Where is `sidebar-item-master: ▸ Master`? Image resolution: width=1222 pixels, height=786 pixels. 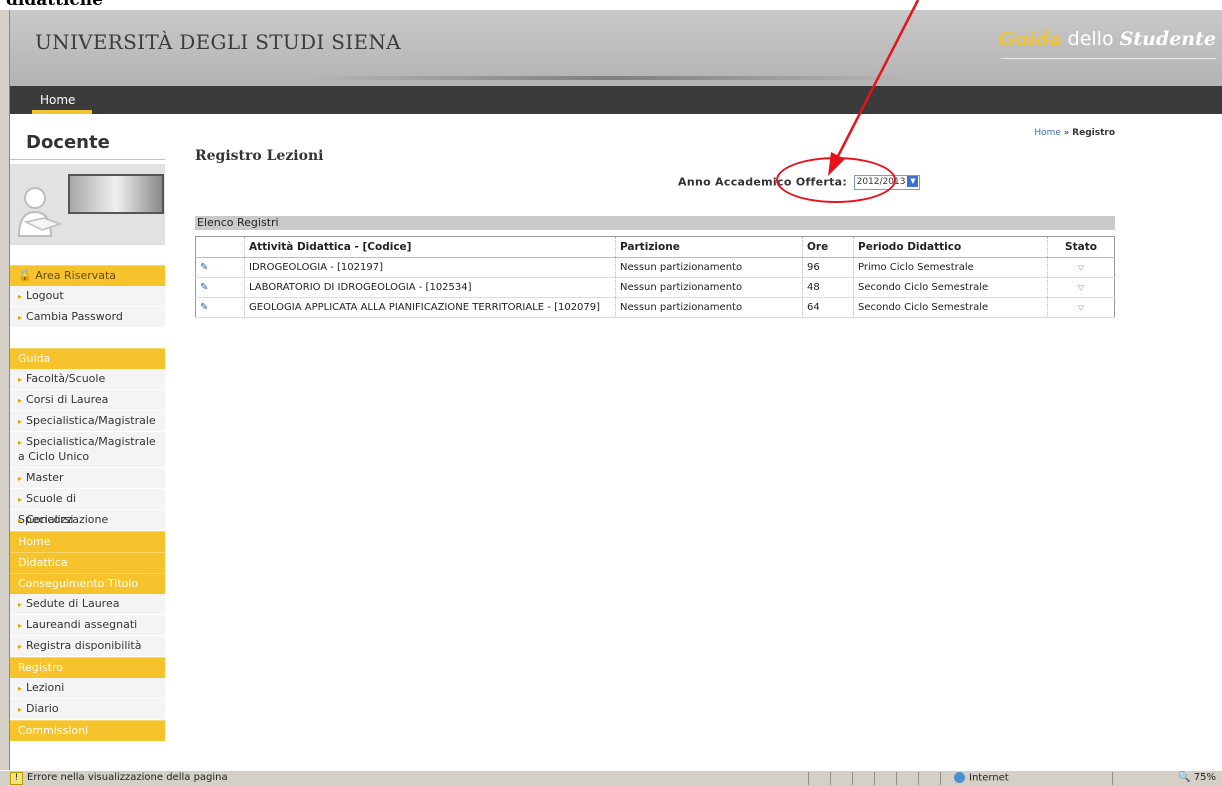 sidebar-item-master: ▸ Master is located at coordinates (87, 478).